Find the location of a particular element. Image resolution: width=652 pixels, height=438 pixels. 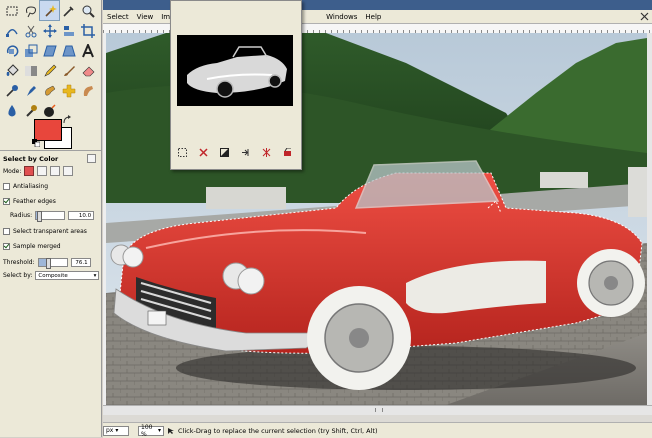

bucket-fill-icon is located at coordinates (12, 69).